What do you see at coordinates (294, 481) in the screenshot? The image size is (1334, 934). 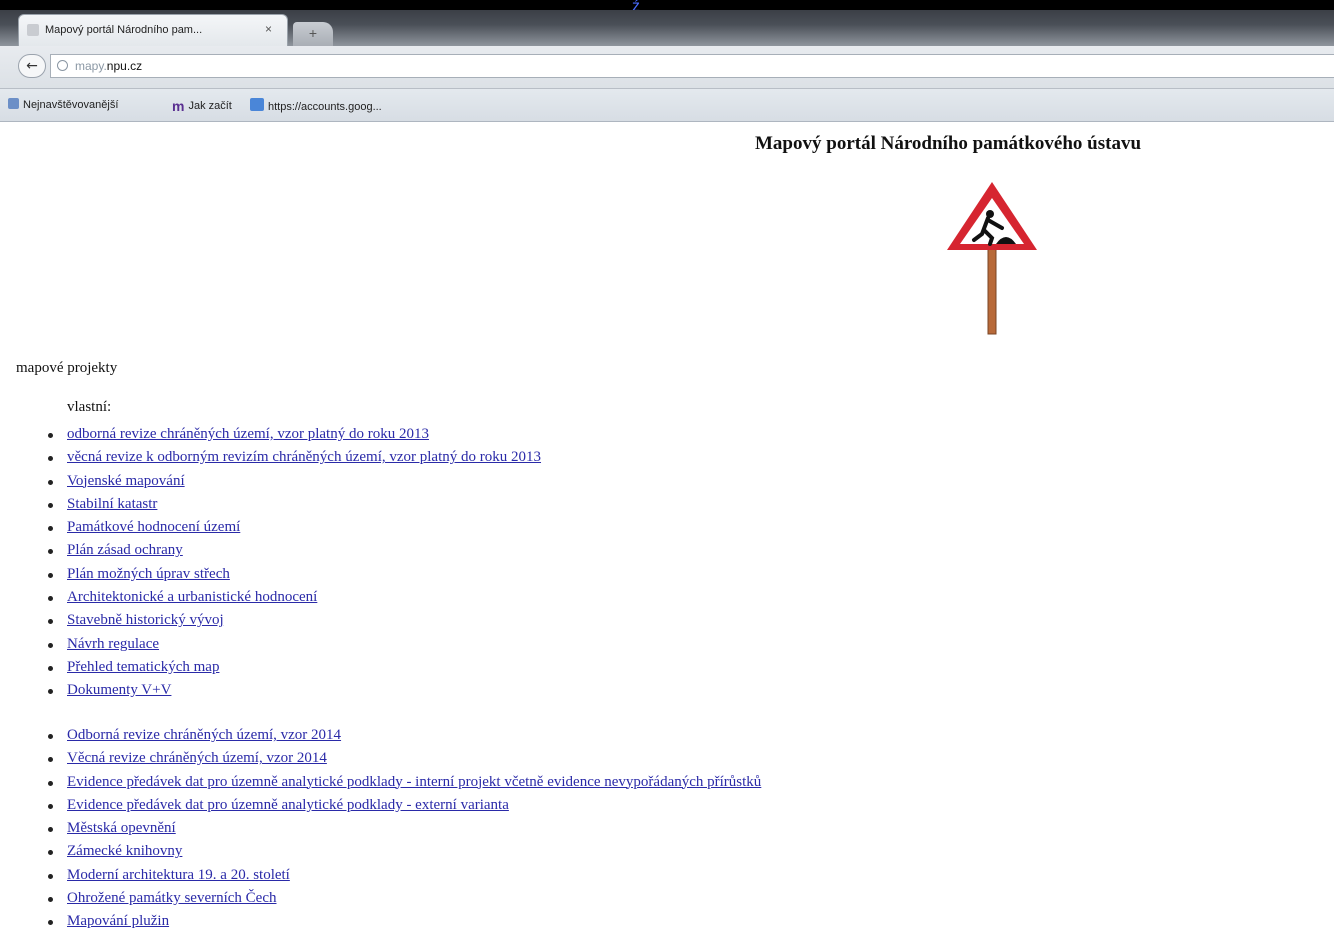 I see `list-item: Vojenské mapování` at bounding box center [294, 481].